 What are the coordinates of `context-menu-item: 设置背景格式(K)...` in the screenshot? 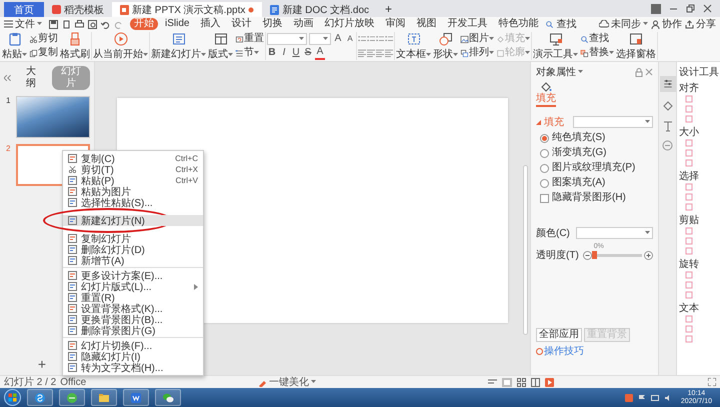 It's located at (133, 308).